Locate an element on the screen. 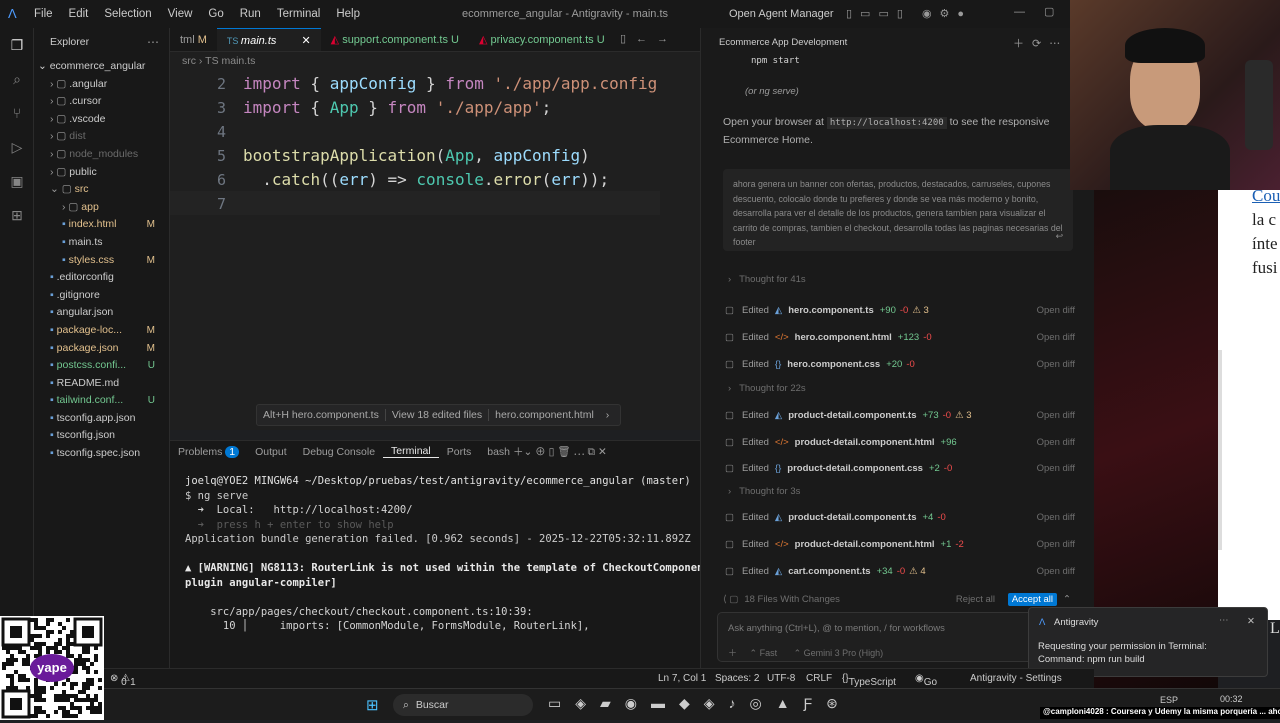  run-debug-icon: ▷ is located at coordinates (17, 147).